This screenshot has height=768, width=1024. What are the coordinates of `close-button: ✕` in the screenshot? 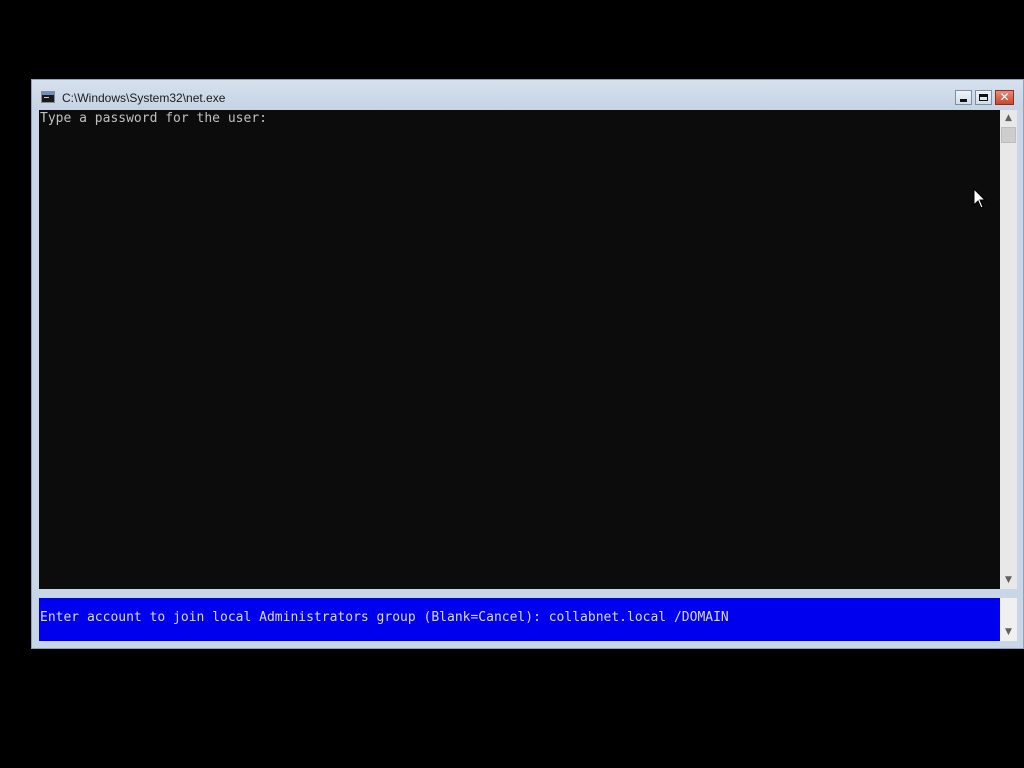 It's located at (1004, 97).